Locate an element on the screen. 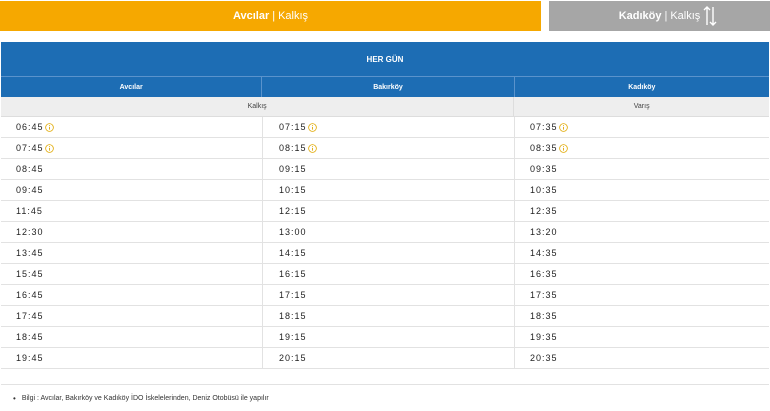 This screenshot has height=411, width=770. time-cell-bakirkoy: 18:15 is located at coordinates (388, 316).